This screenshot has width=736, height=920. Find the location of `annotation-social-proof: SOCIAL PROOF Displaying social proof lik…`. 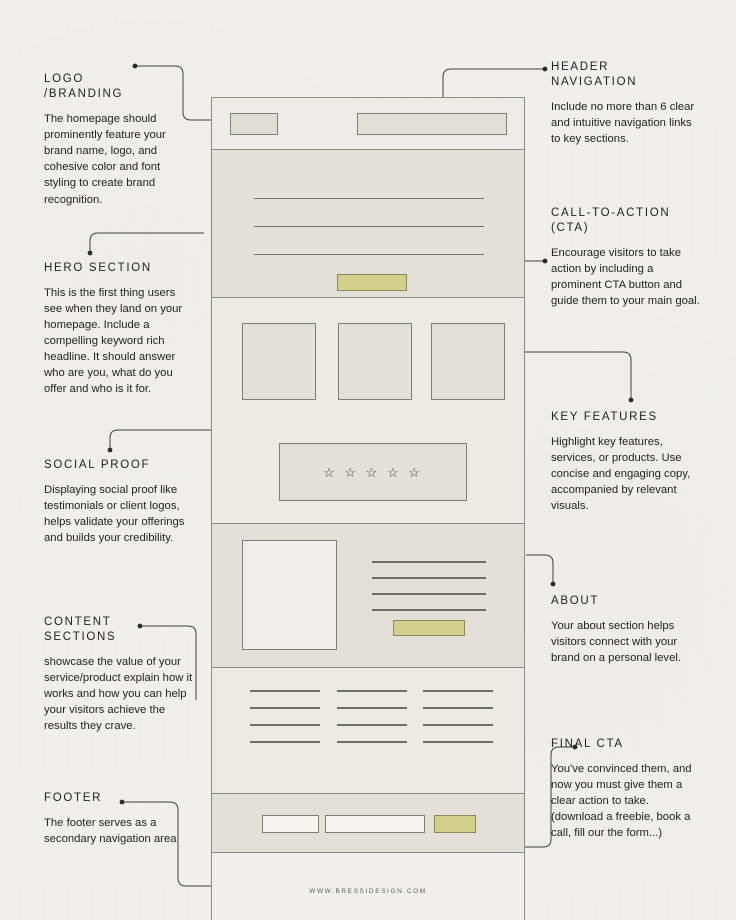

annotation-social-proof: SOCIAL PROOF Displaying social proof lik… is located at coordinates (116, 502).